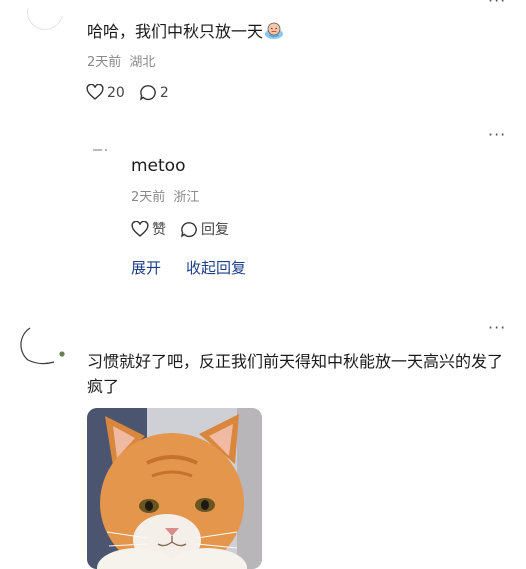 The width and height of the screenshot is (526, 569). I want to click on comment-text-content: 哈哈，我们中秋只放一天, so click(175, 31).